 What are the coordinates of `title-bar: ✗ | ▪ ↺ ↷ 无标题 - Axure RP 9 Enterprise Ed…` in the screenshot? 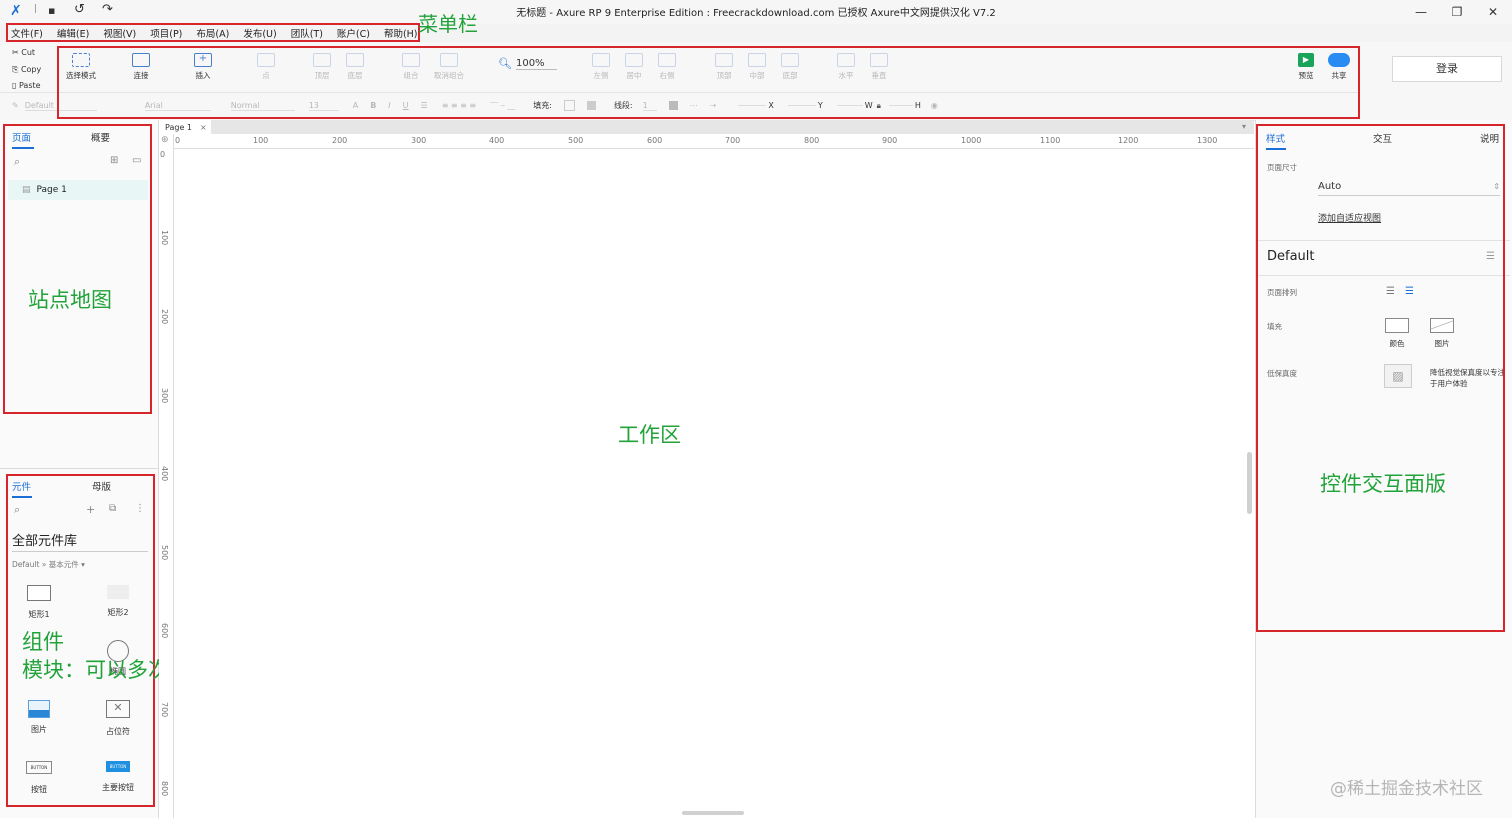 It's located at (756, 12).